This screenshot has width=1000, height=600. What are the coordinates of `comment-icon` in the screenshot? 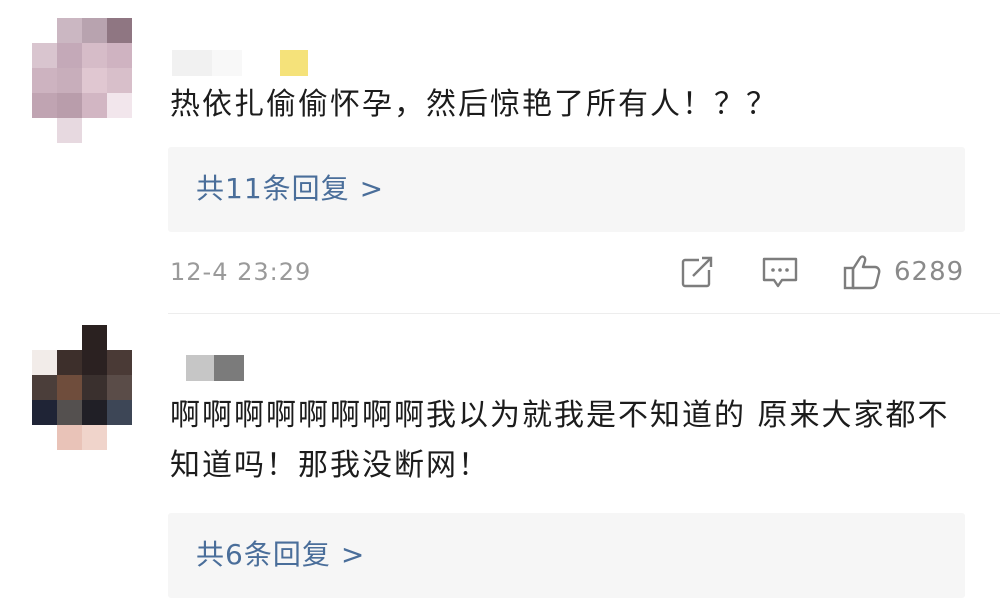 It's located at (780, 272).